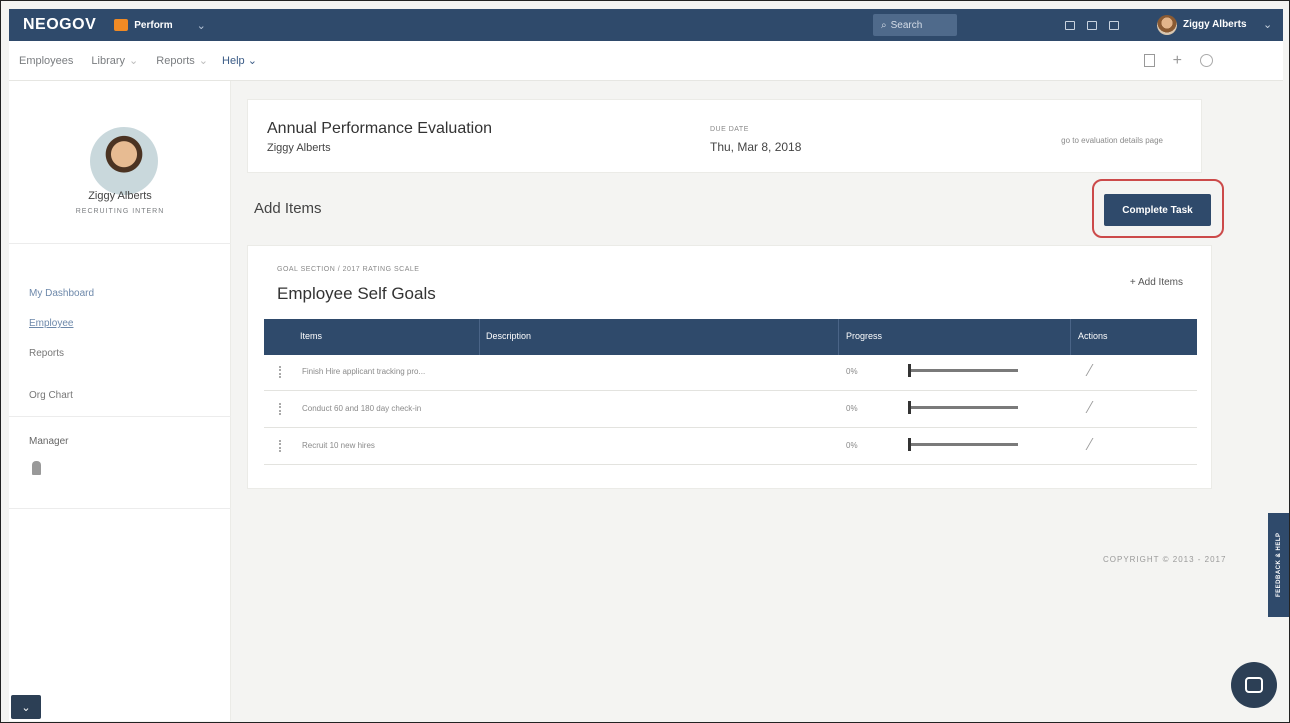  What do you see at coordinates (299, 148) in the screenshot?
I see `evaluation-employee: Ziggy Alberts` at bounding box center [299, 148].